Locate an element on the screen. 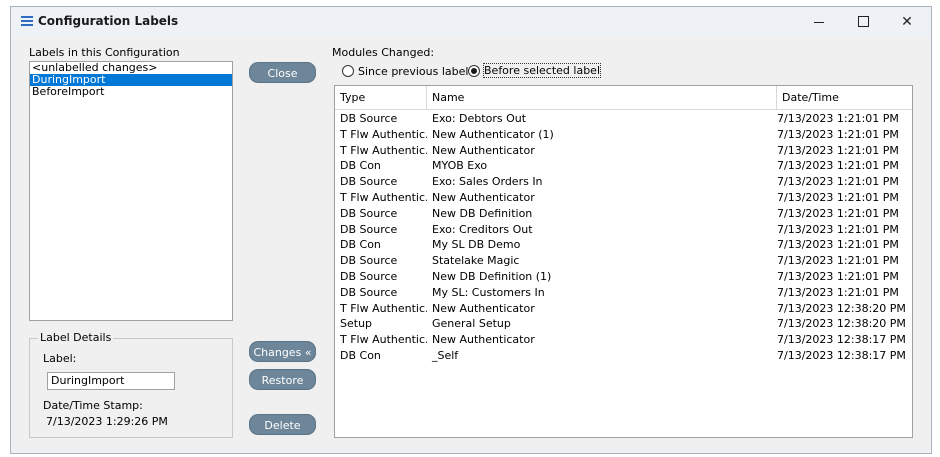 Image resolution: width=940 pixels, height=457 pixels. maximize-icon is located at coordinates (863, 21).